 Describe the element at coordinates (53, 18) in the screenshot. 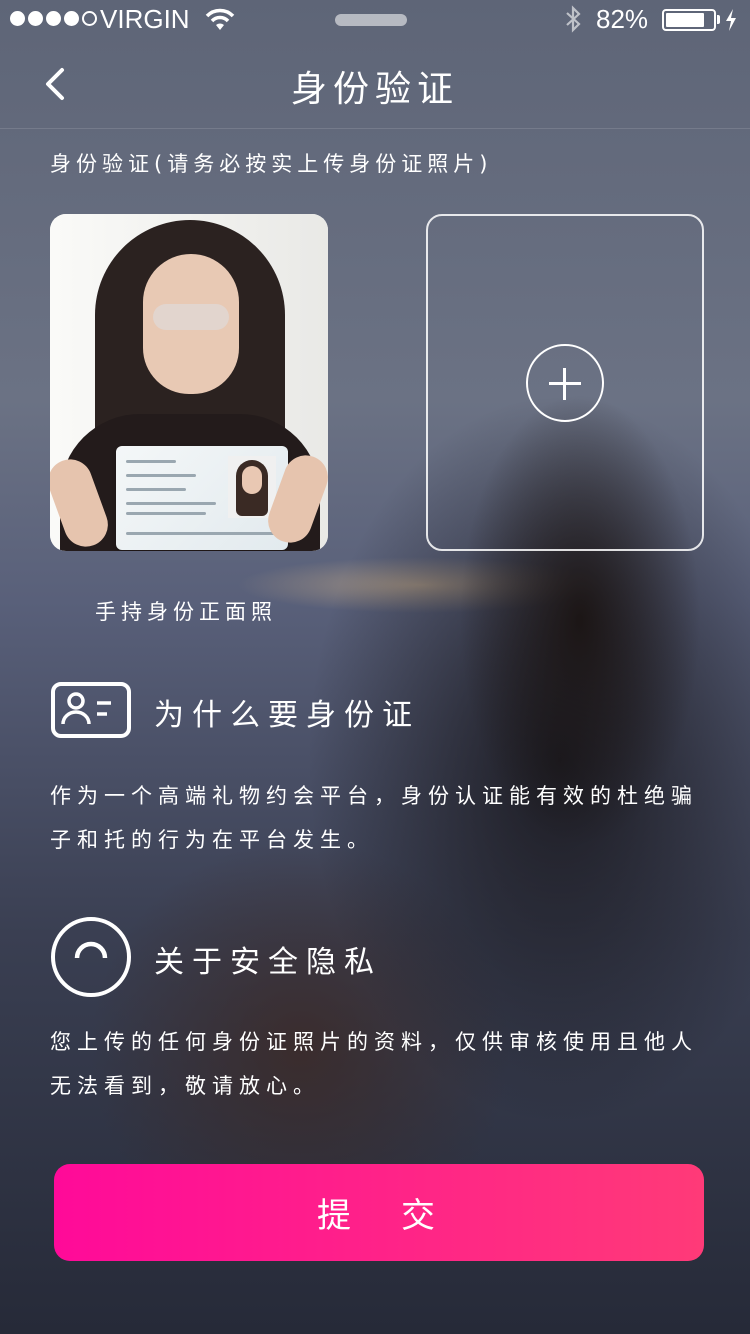

I see `signal-strength-icon` at that location.